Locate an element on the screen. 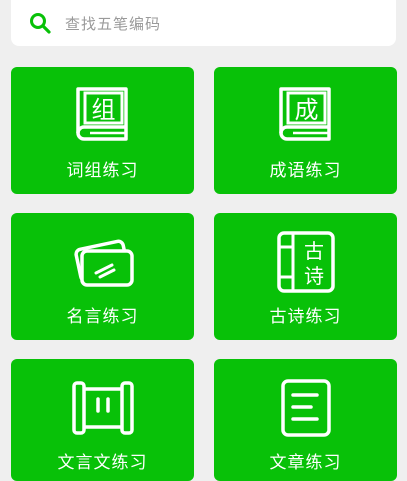 The image size is (407, 481). card-idiom-practice: 成 成语练习 is located at coordinates (305, 130).